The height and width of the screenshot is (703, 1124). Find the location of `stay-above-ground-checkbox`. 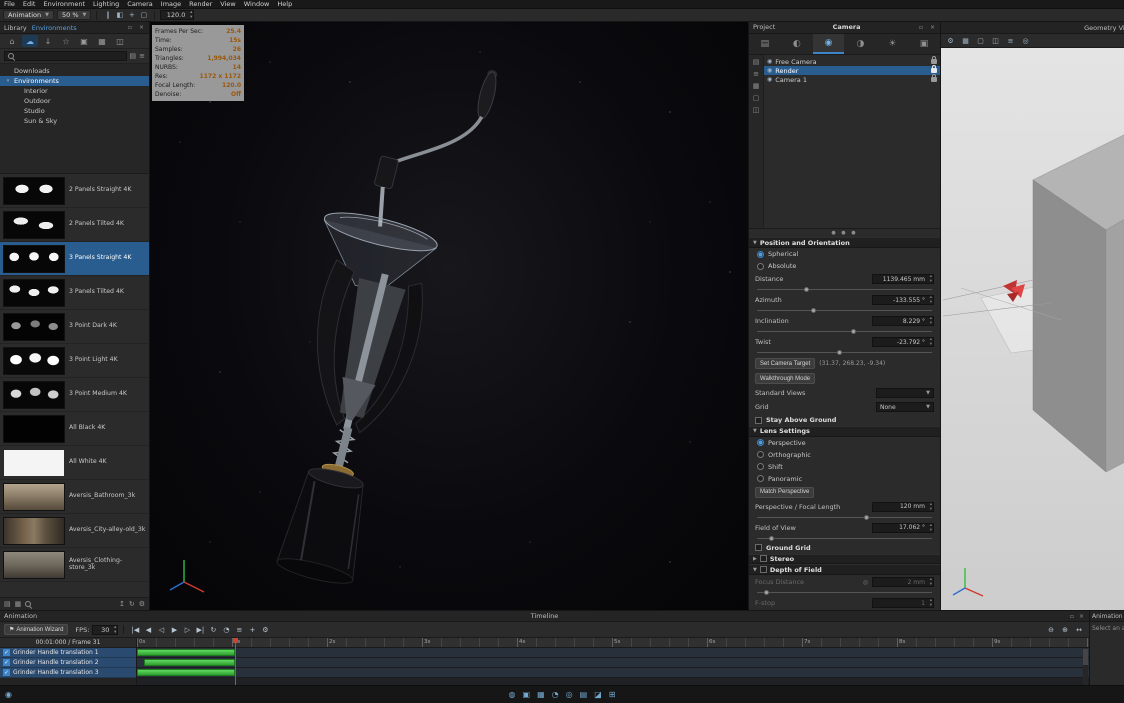

stay-above-ground-checkbox is located at coordinates (758, 420).